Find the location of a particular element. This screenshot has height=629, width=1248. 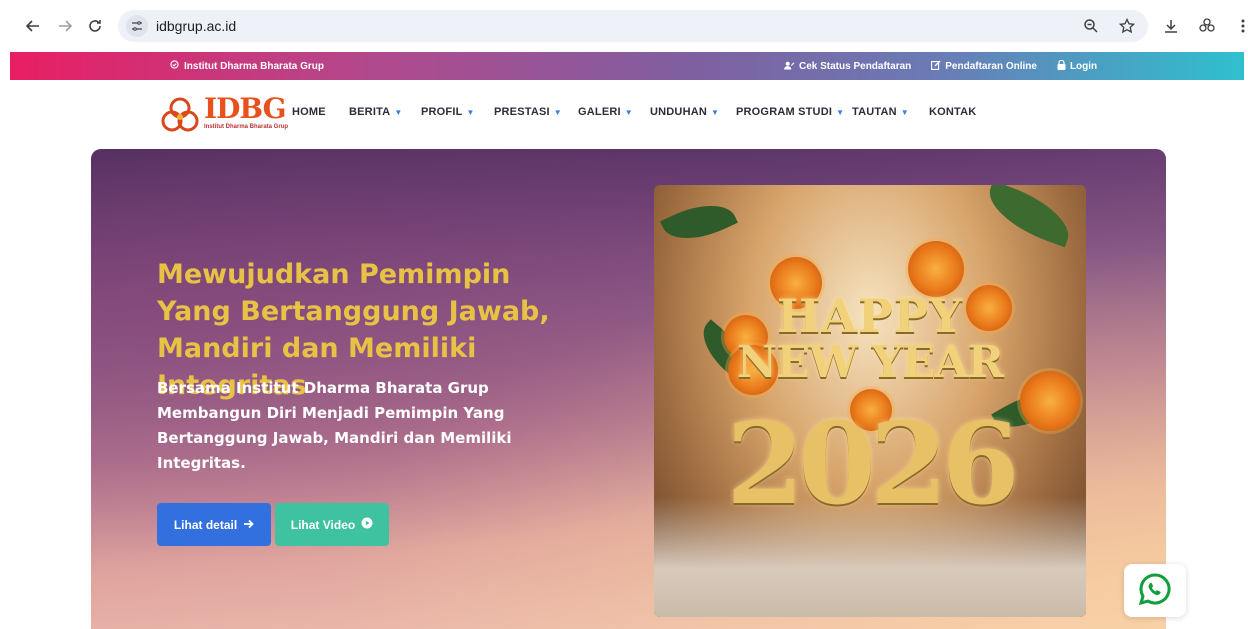

logo-title: IDBG is located at coordinates (245, 108).